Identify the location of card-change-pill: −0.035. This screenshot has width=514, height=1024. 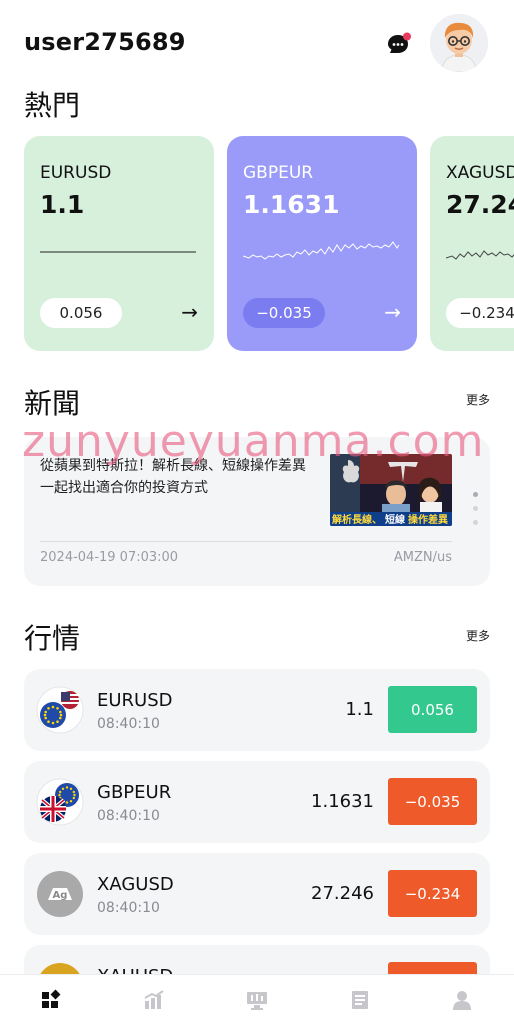
(284, 313).